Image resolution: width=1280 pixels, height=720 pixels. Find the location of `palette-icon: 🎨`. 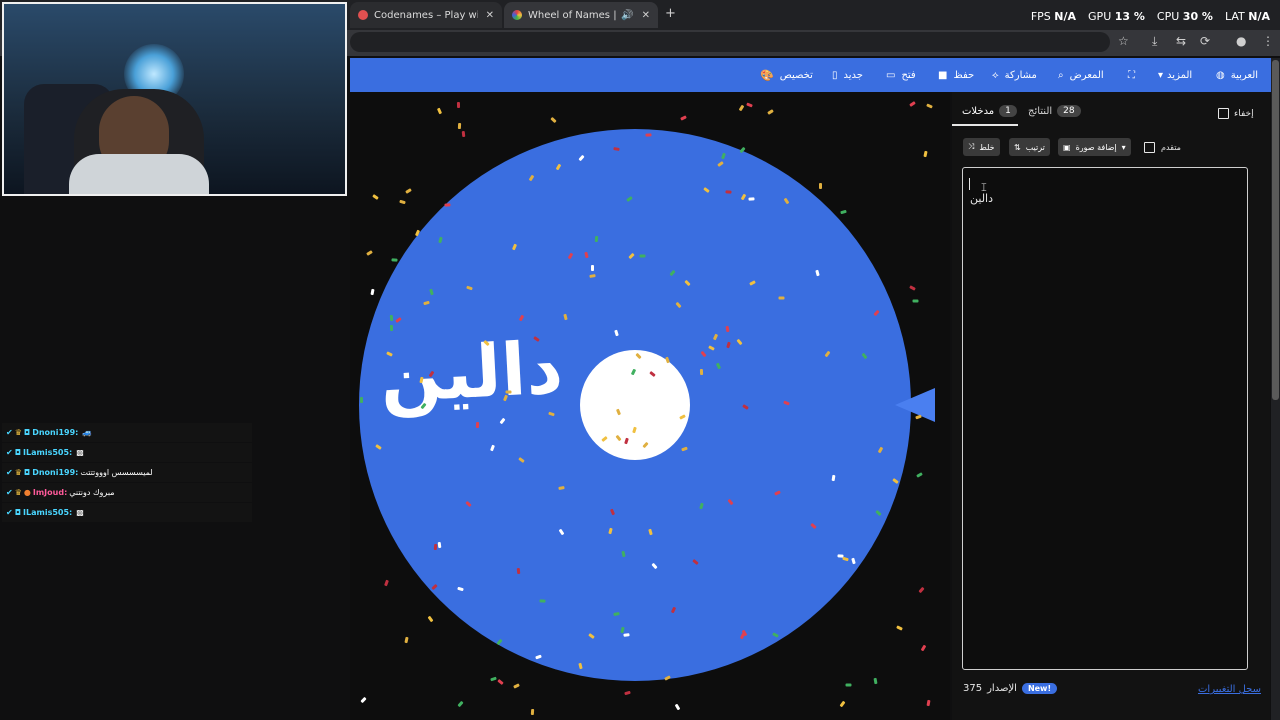

palette-icon: 🎨 is located at coordinates (767, 75).